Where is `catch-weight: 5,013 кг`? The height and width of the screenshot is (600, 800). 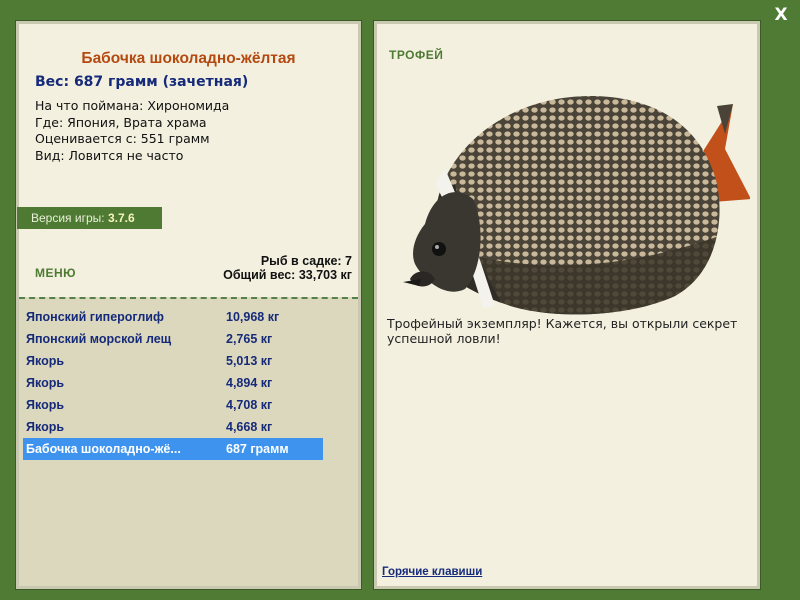 catch-weight: 5,013 кг is located at coordinates (249, 361).